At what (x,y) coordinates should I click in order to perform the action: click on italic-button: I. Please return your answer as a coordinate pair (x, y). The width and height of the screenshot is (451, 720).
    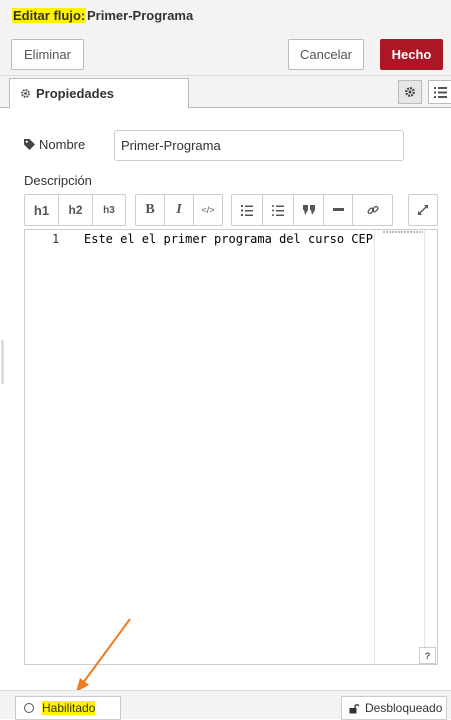
    Looking at the image, I should click on (179, 210).